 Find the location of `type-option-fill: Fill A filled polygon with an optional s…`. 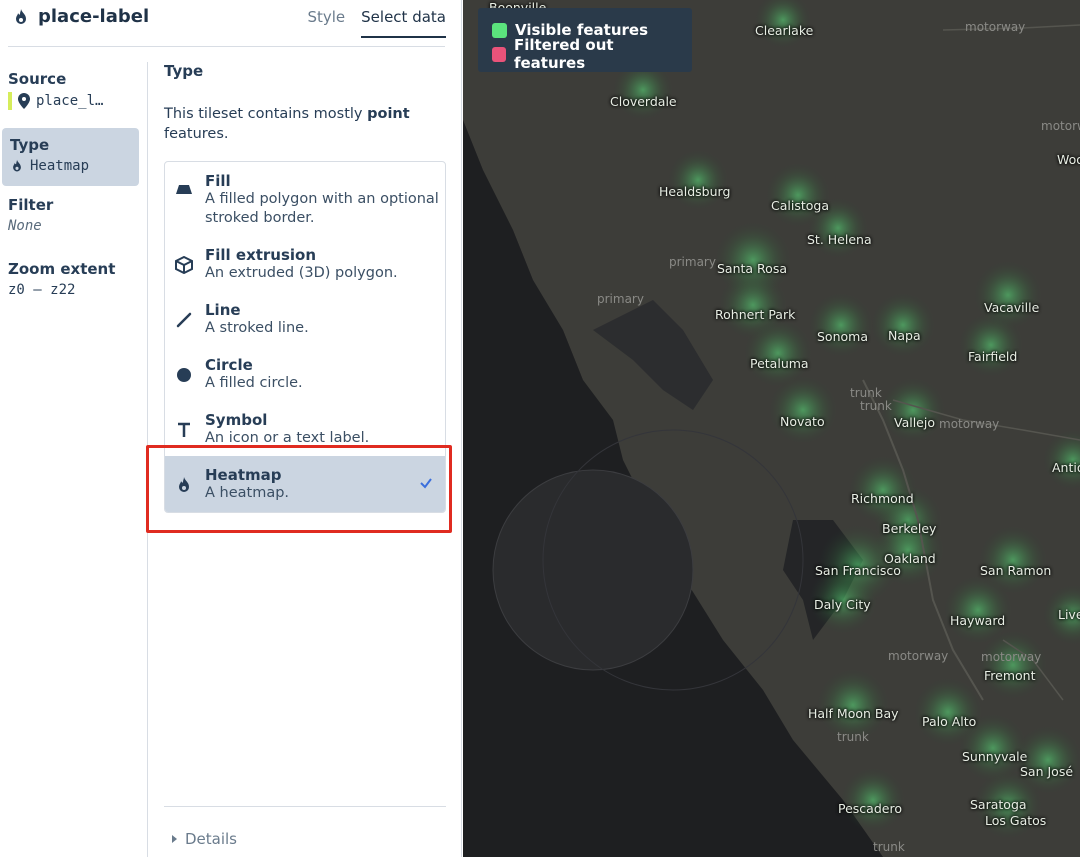

type-option-fill: Fill A filled polygon with an optional s… is located at coordinates (305, 199).